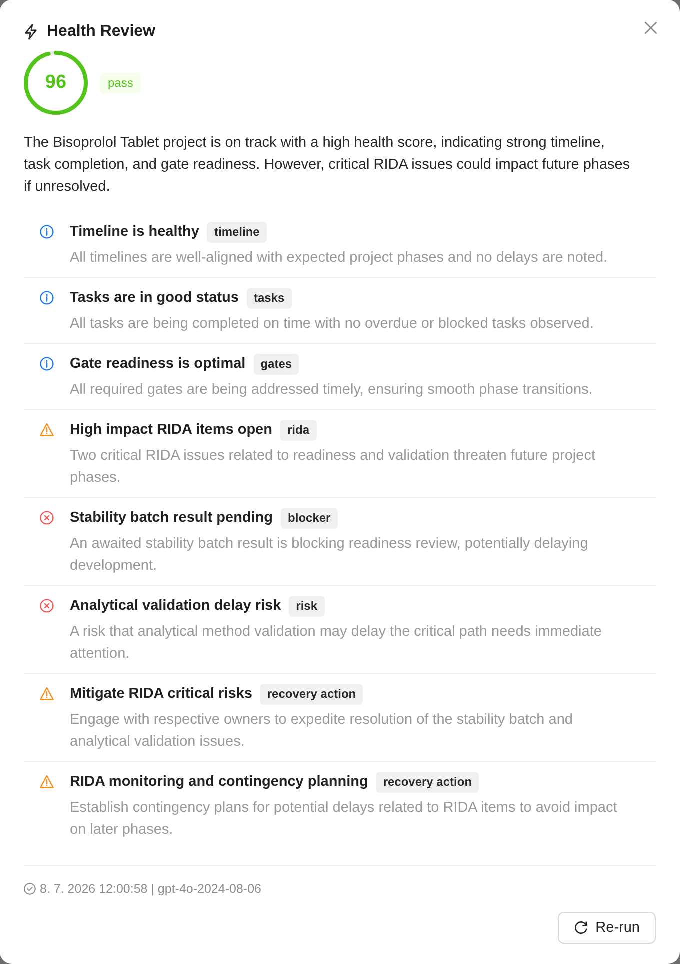 The width and height of the screenshot is (680, 964). What do you see at coordinates (344, 819) in the screenshot?
I see `finding-description: Establish contingency plans for potential delays related to RIDA items to avoid impact on later phases.` at bounding box center [344, 819].